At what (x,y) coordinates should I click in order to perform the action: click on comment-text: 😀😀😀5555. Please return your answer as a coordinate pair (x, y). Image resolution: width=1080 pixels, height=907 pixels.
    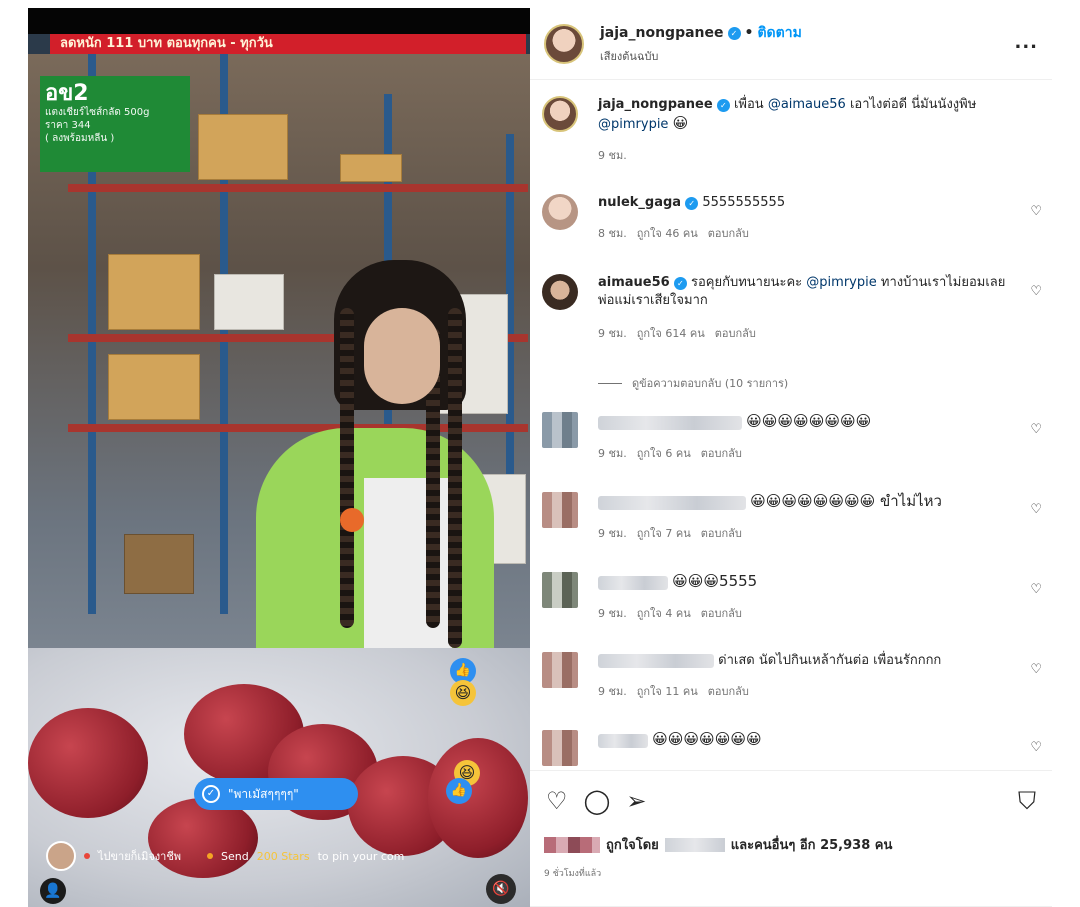
    Looking at the image, I should click on (715, 581).